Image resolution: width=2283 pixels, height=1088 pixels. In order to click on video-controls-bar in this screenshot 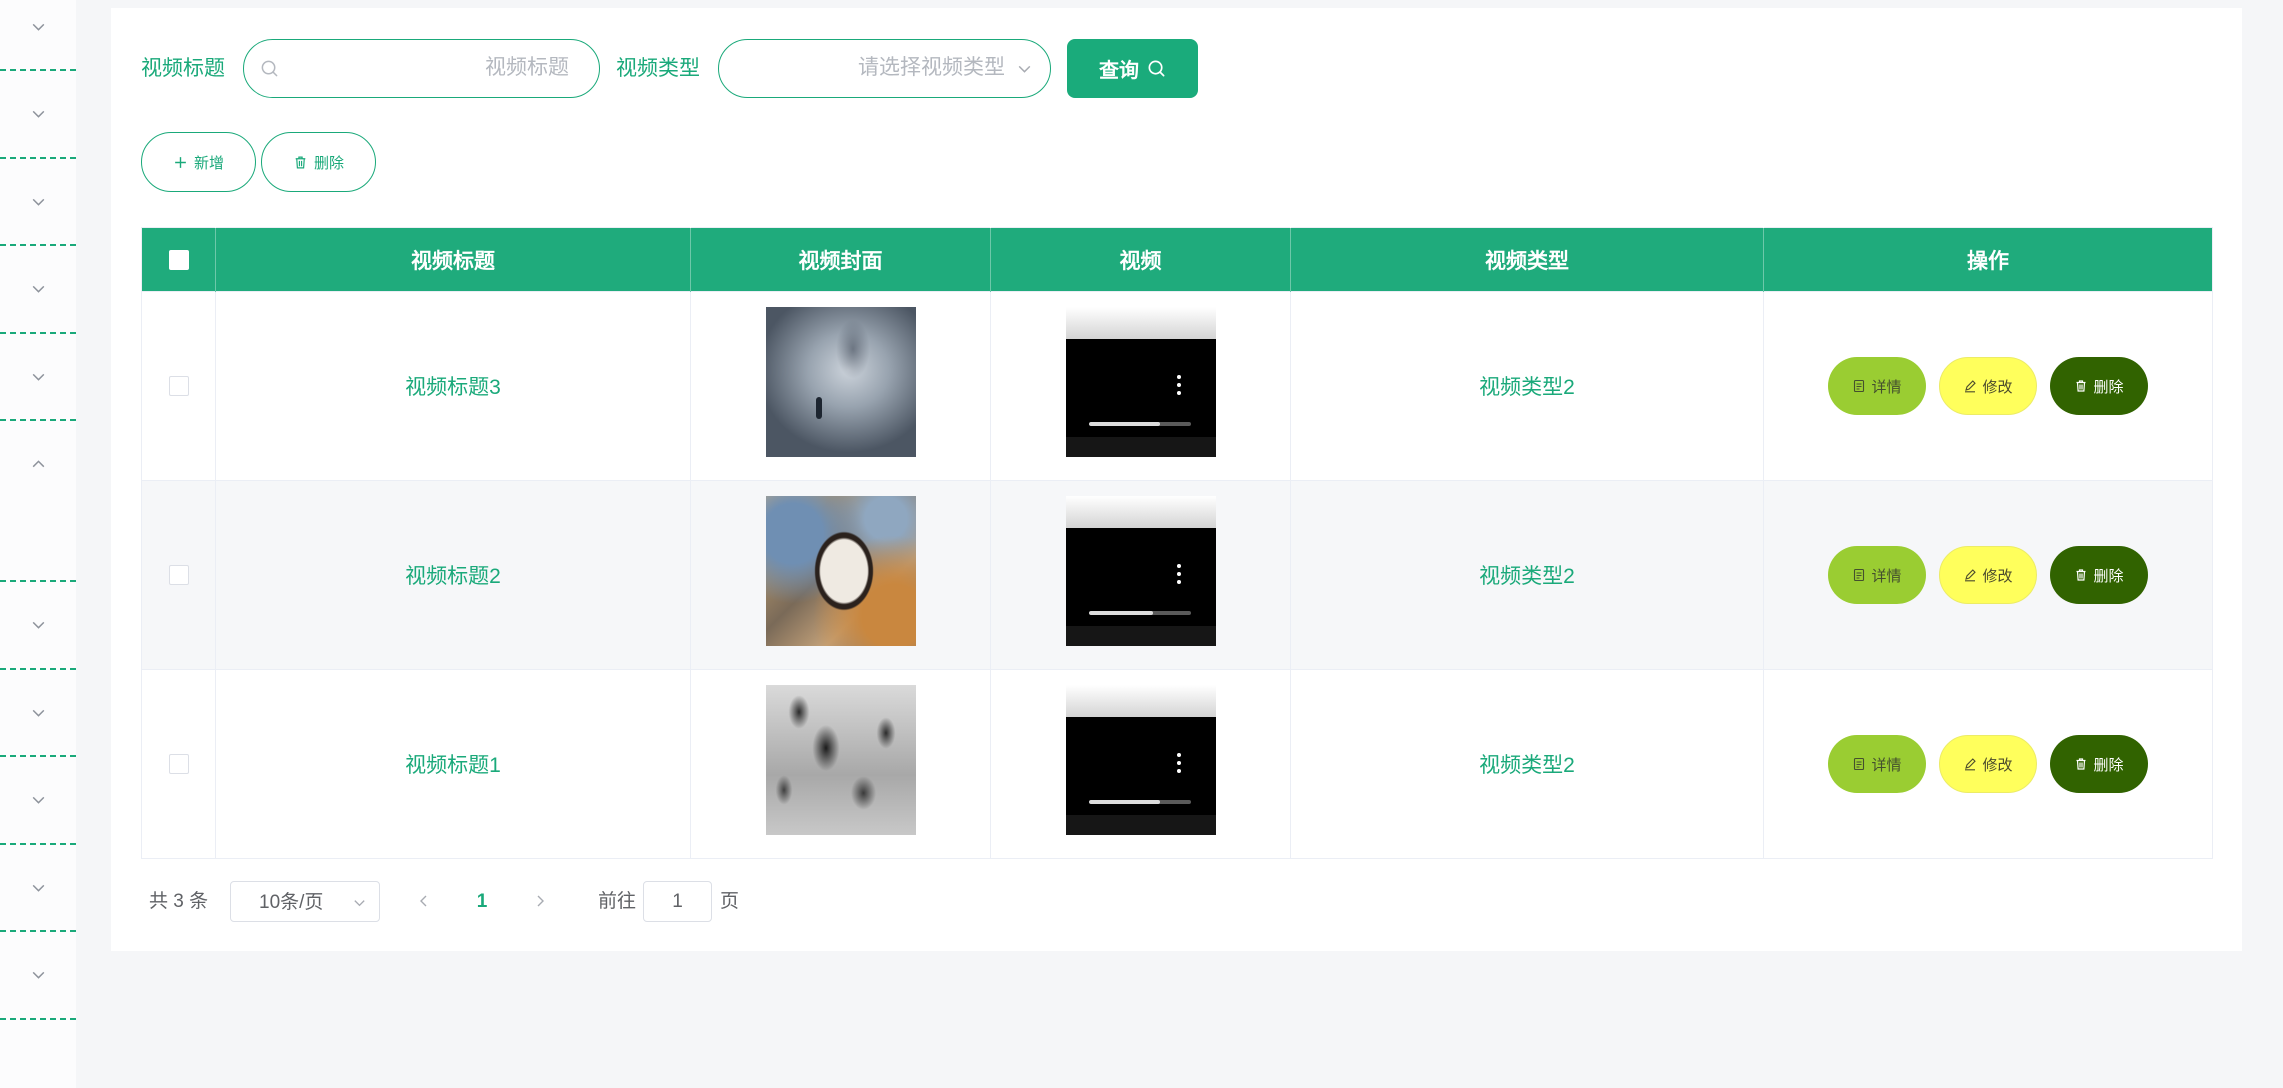, I will do `click(1140, 636)`.